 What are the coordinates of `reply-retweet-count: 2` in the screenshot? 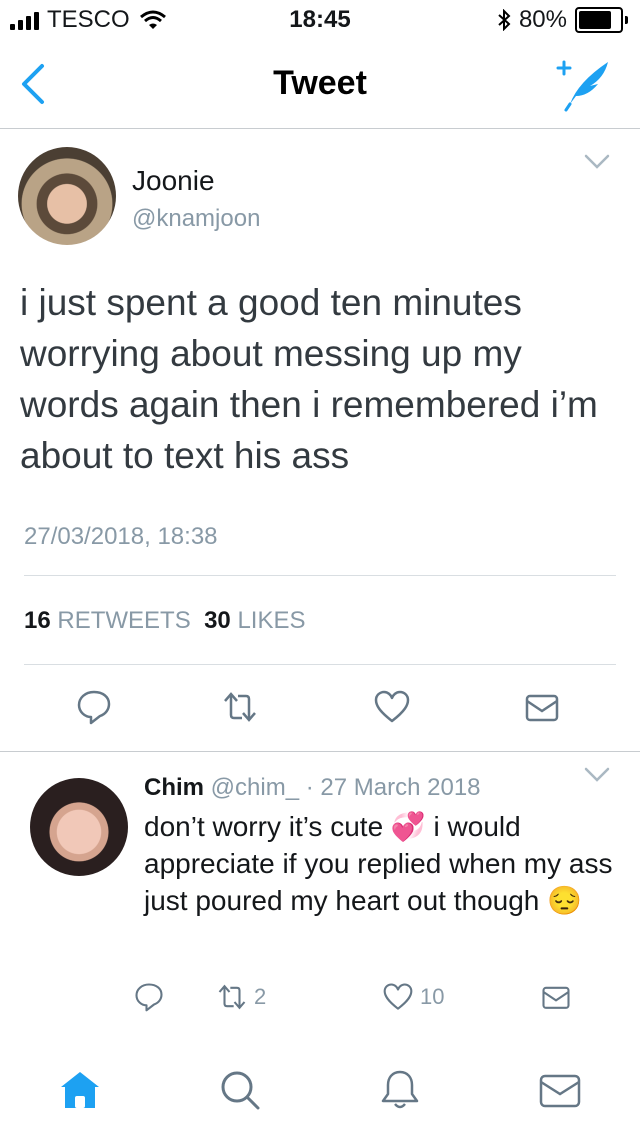 It's located at (260, 996).